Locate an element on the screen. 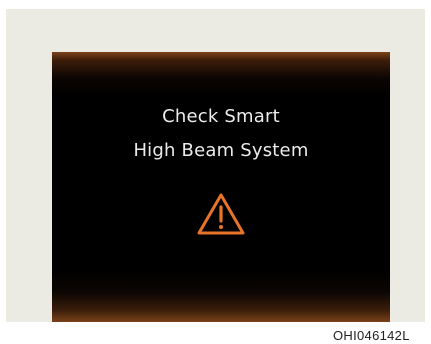 Image resolution: width=431 pixels, height=344 pixels. message-line-1: Check Smart is located at coordinates (221, 116).